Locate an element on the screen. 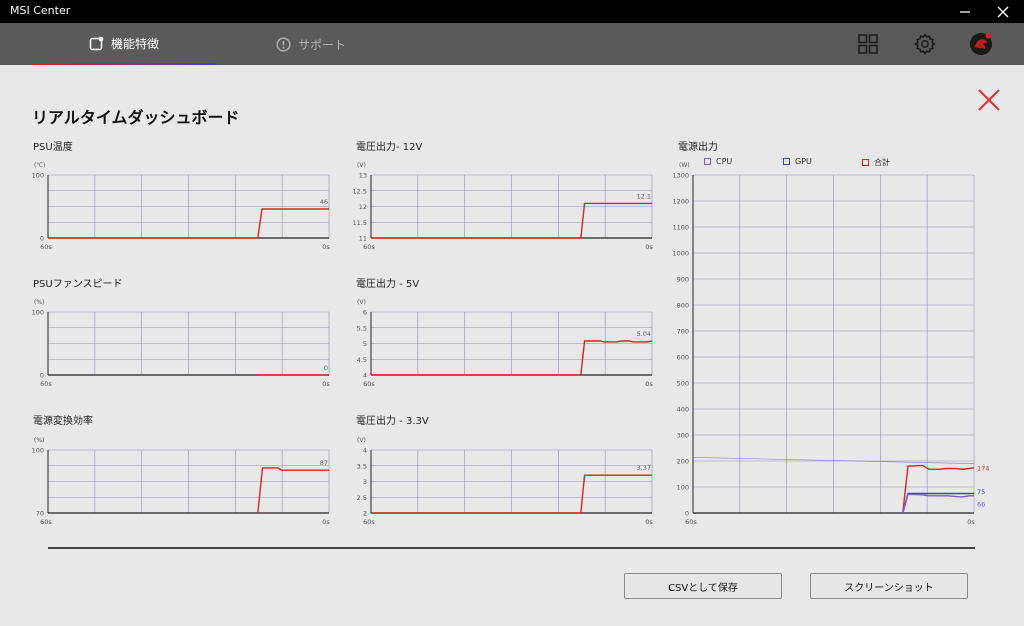 The image size is (1024, 626). v33-y-tick: 3.5 is located at coordinates (362, 466).